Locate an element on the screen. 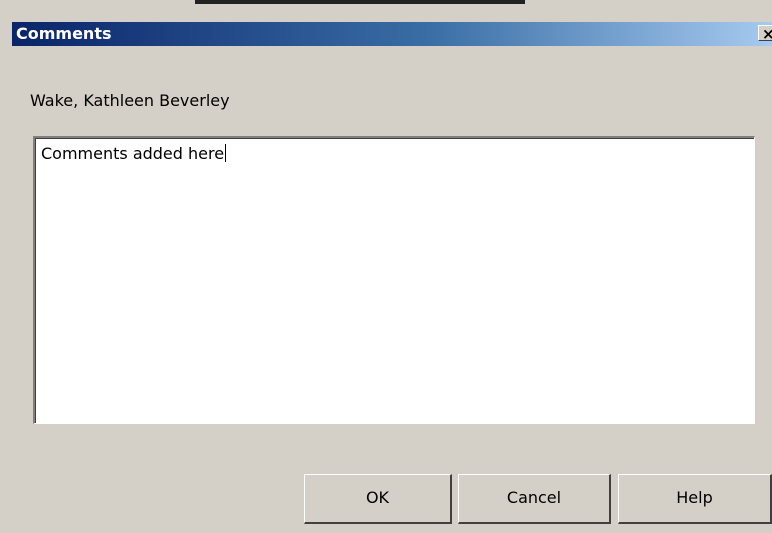 This screenshot has height=533, width=772. close-button: × is located at coordinates (765, 34).